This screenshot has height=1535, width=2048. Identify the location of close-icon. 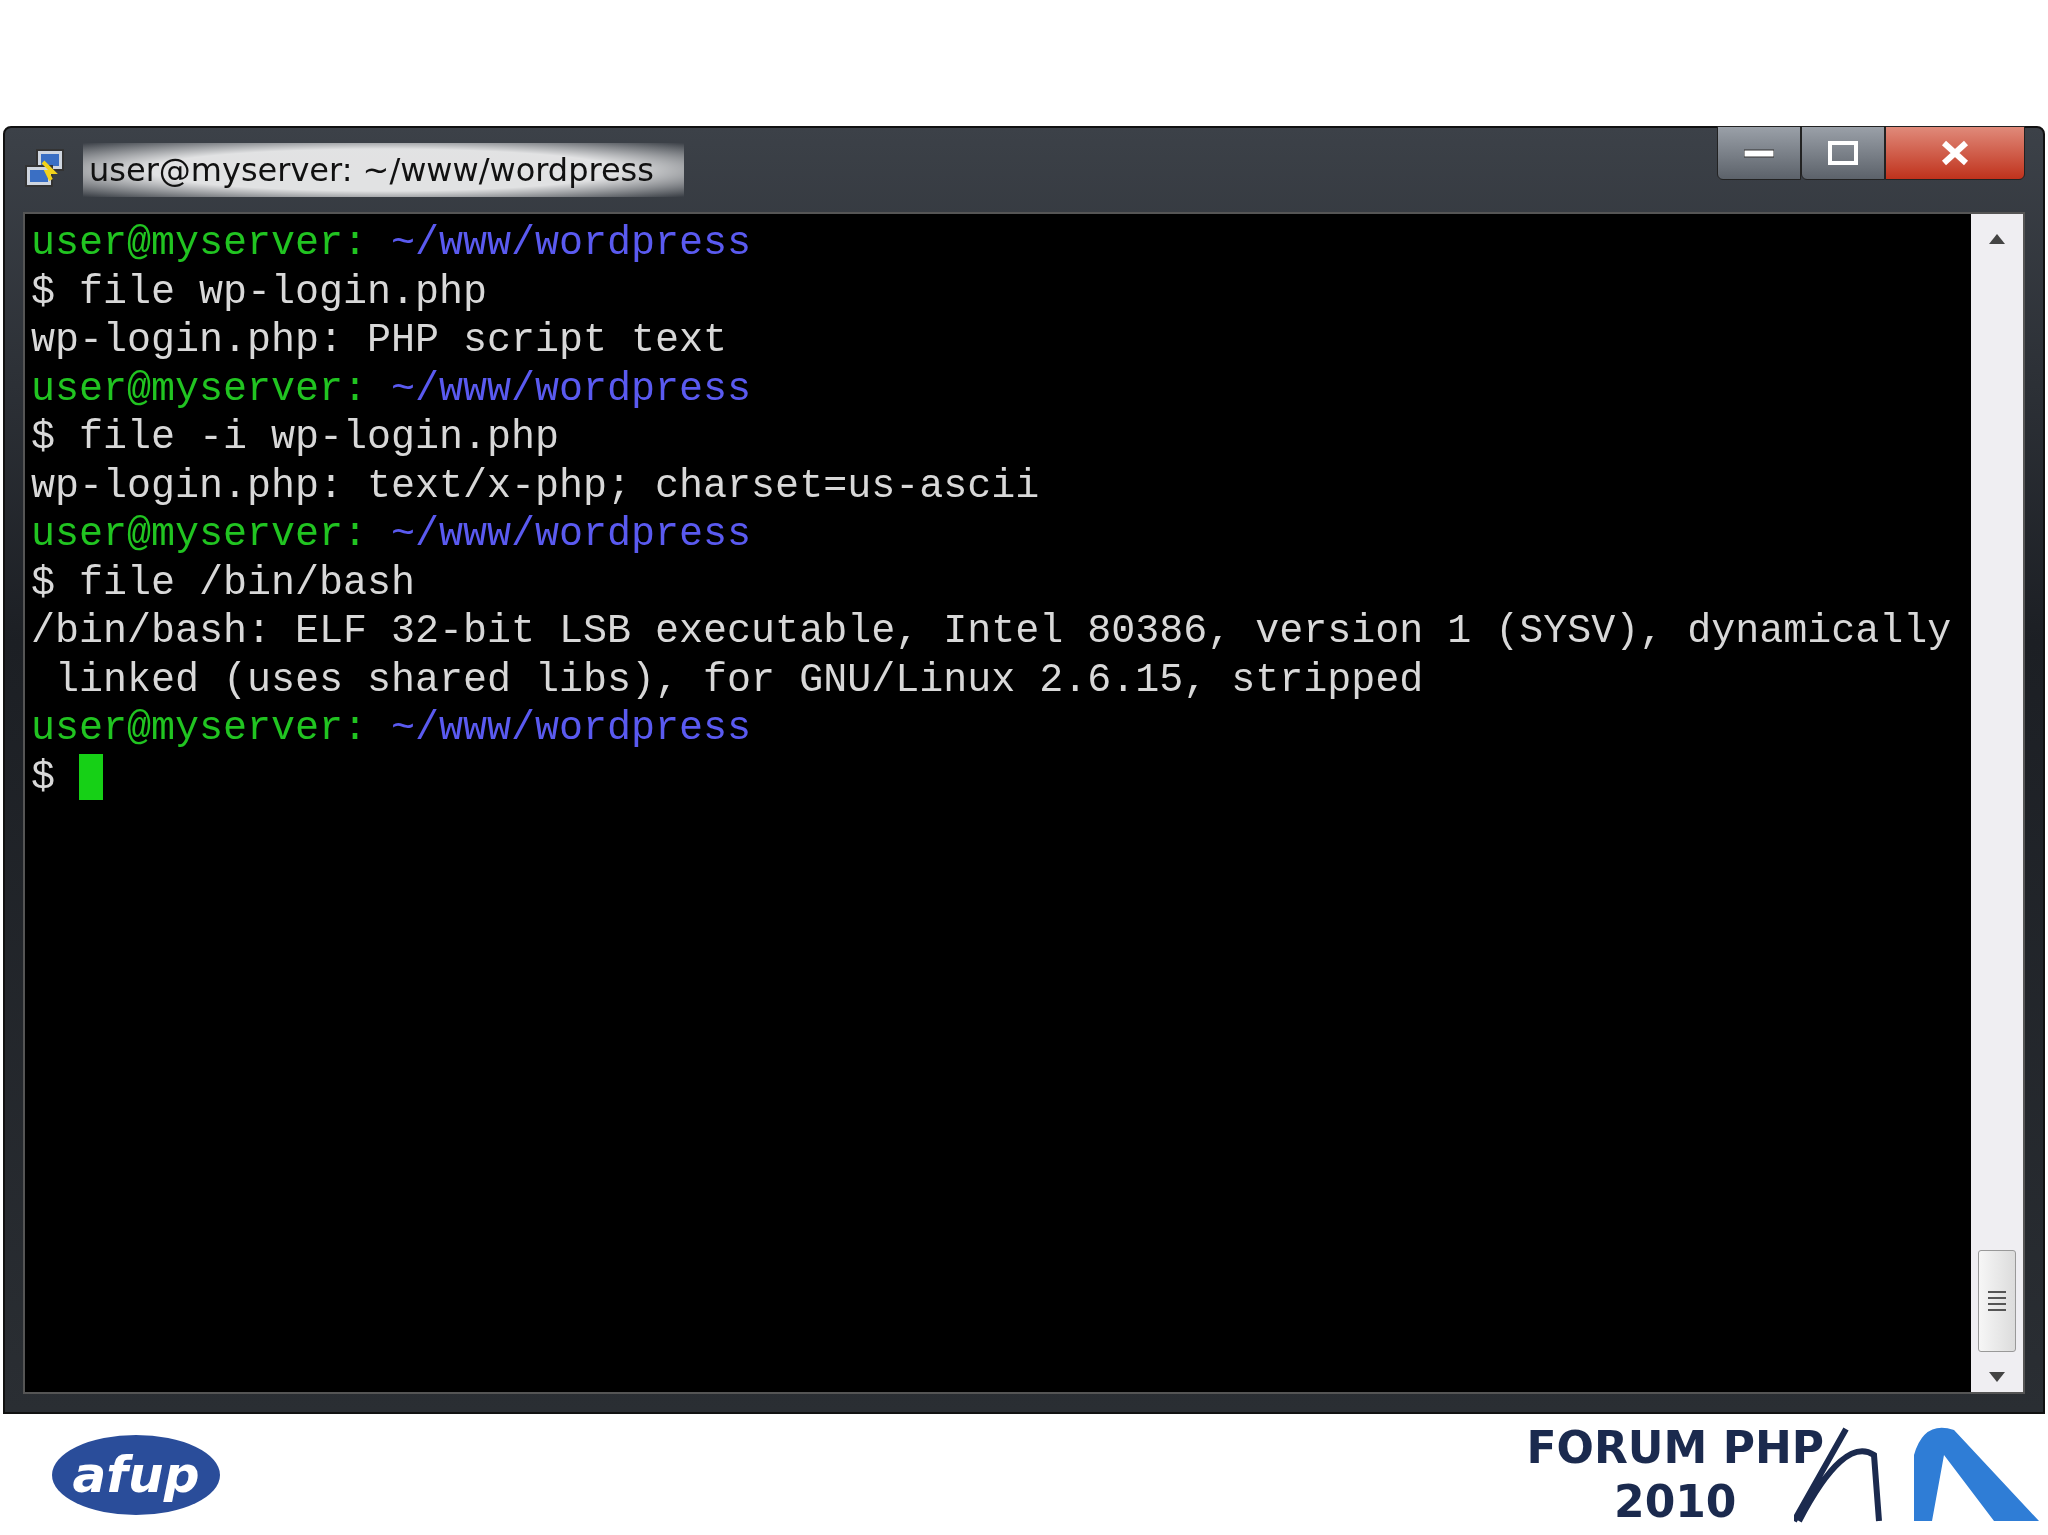
(1955, 153).